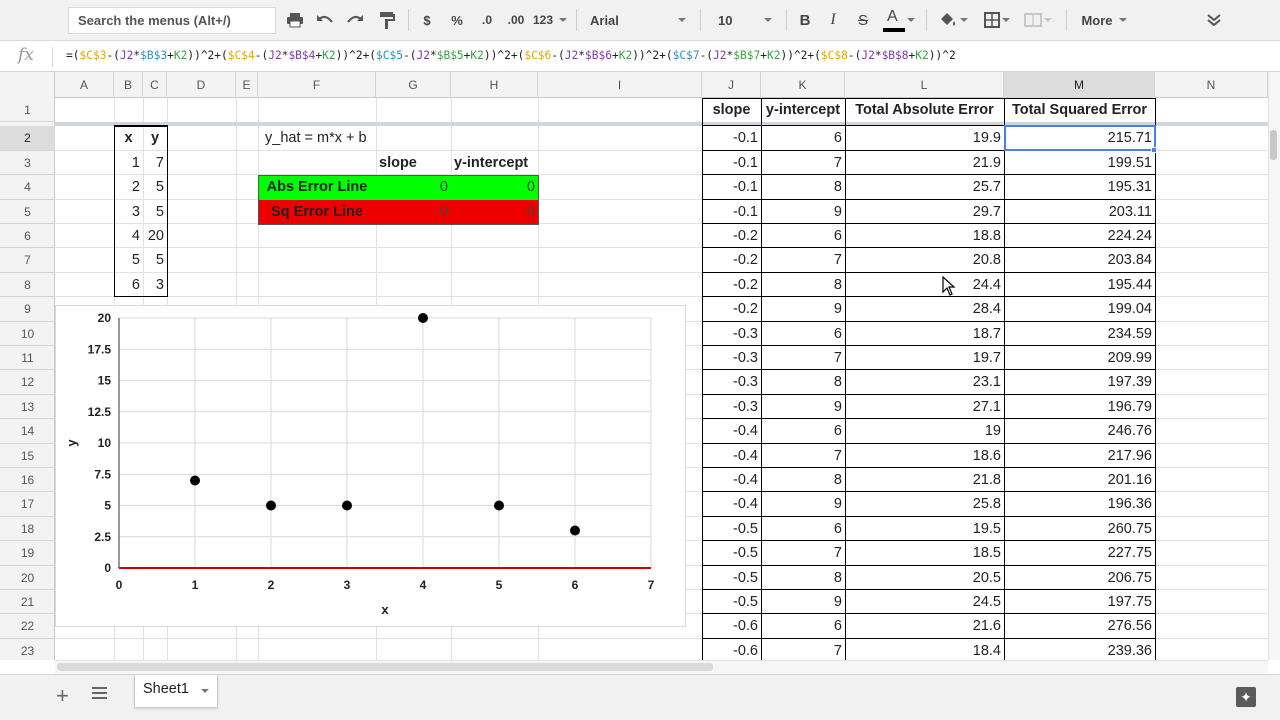  I want to click on chevron-down-icon, so click(1006, 20).